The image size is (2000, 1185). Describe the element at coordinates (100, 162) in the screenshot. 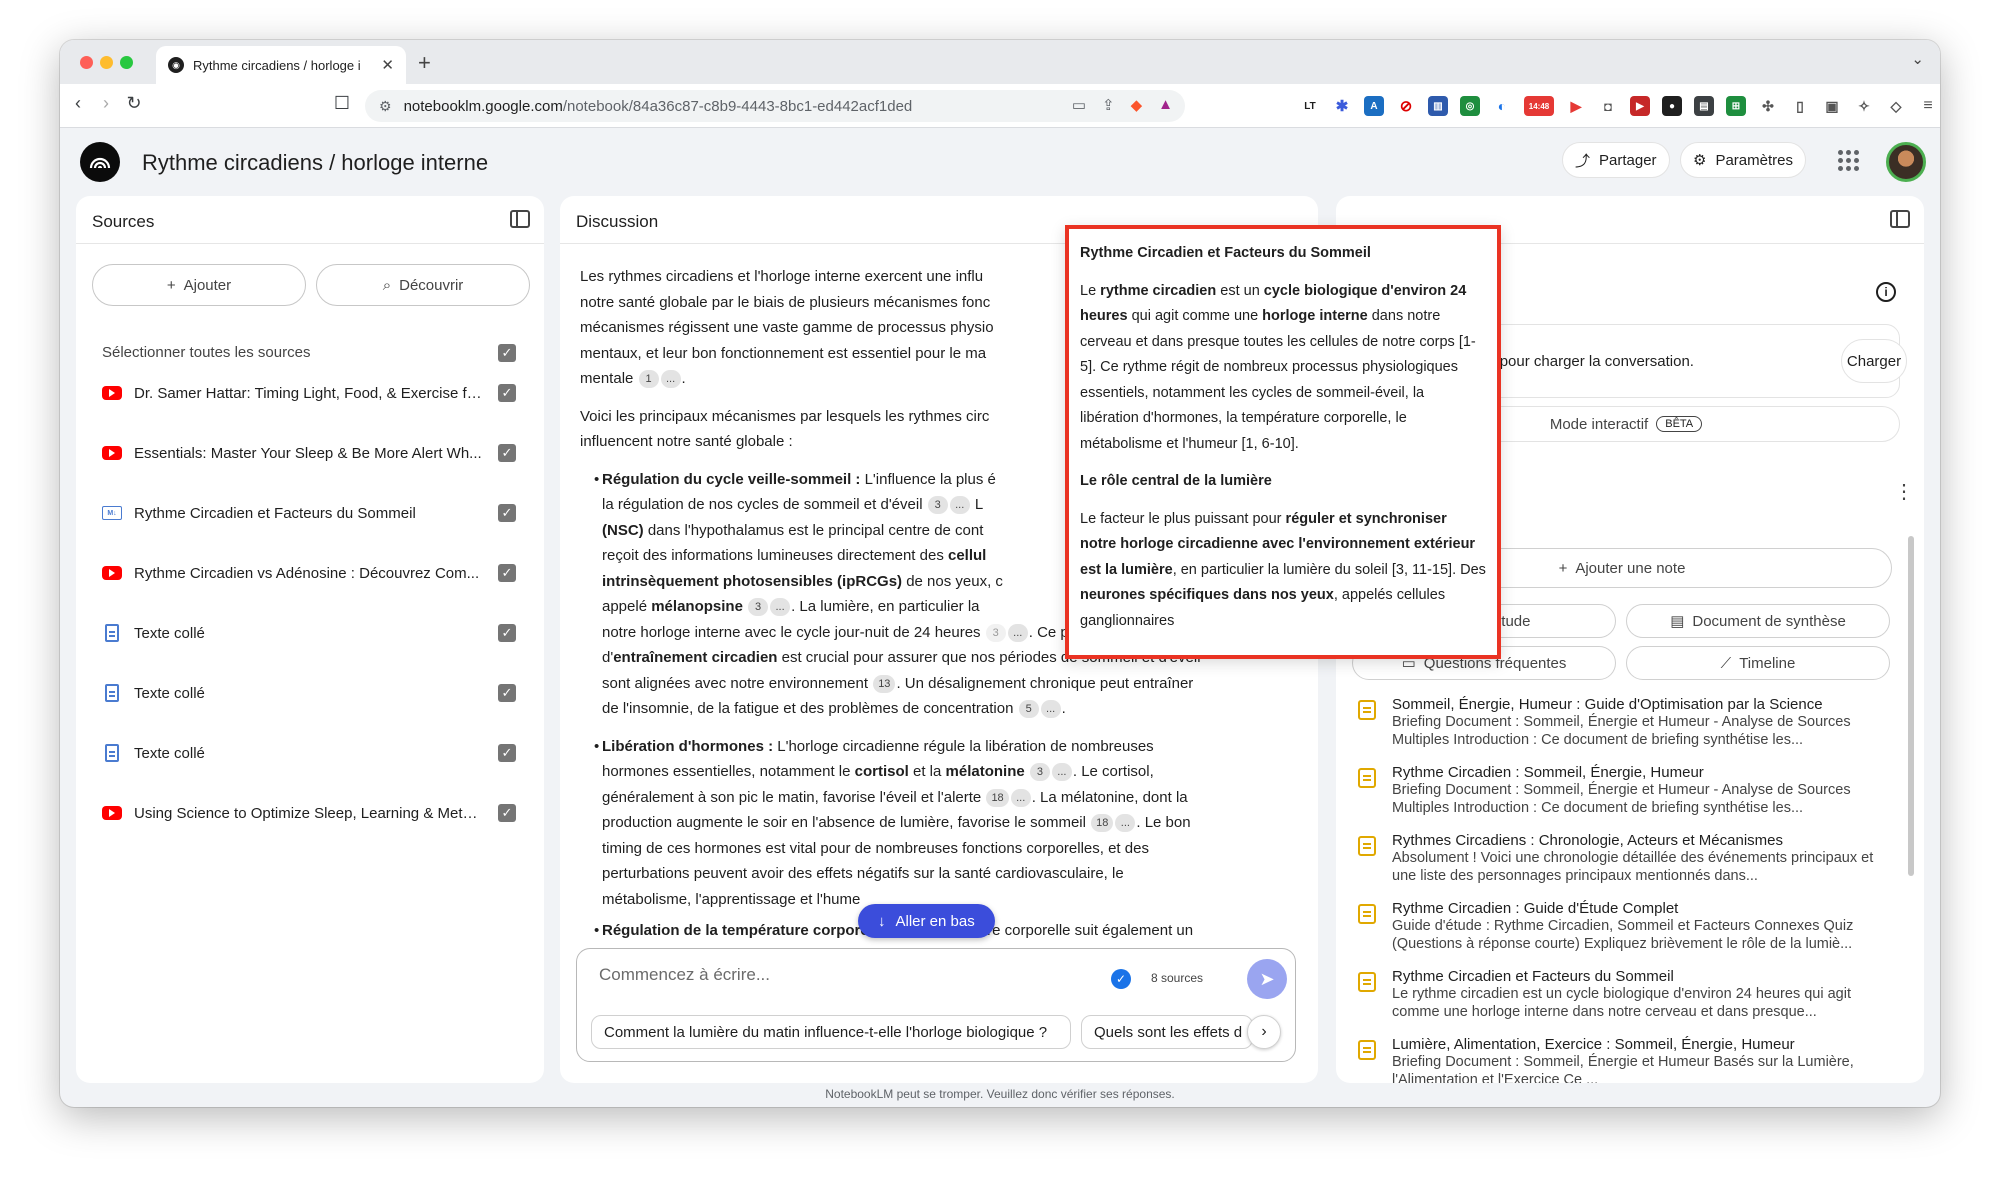

I see `notebooklm-logo-icon` at that location.